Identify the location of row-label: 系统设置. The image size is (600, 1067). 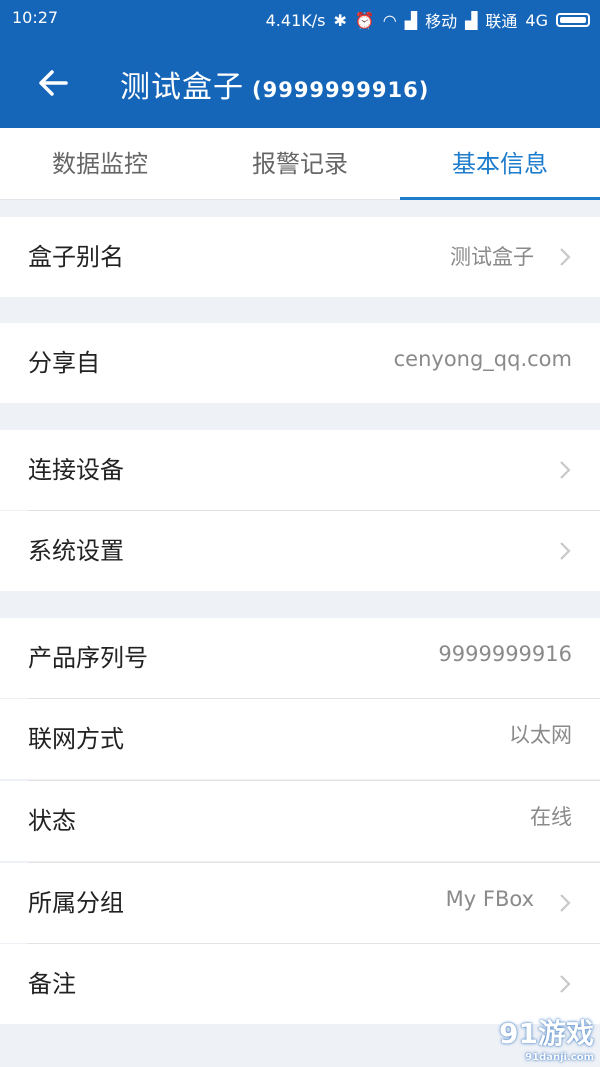
(76, 551).